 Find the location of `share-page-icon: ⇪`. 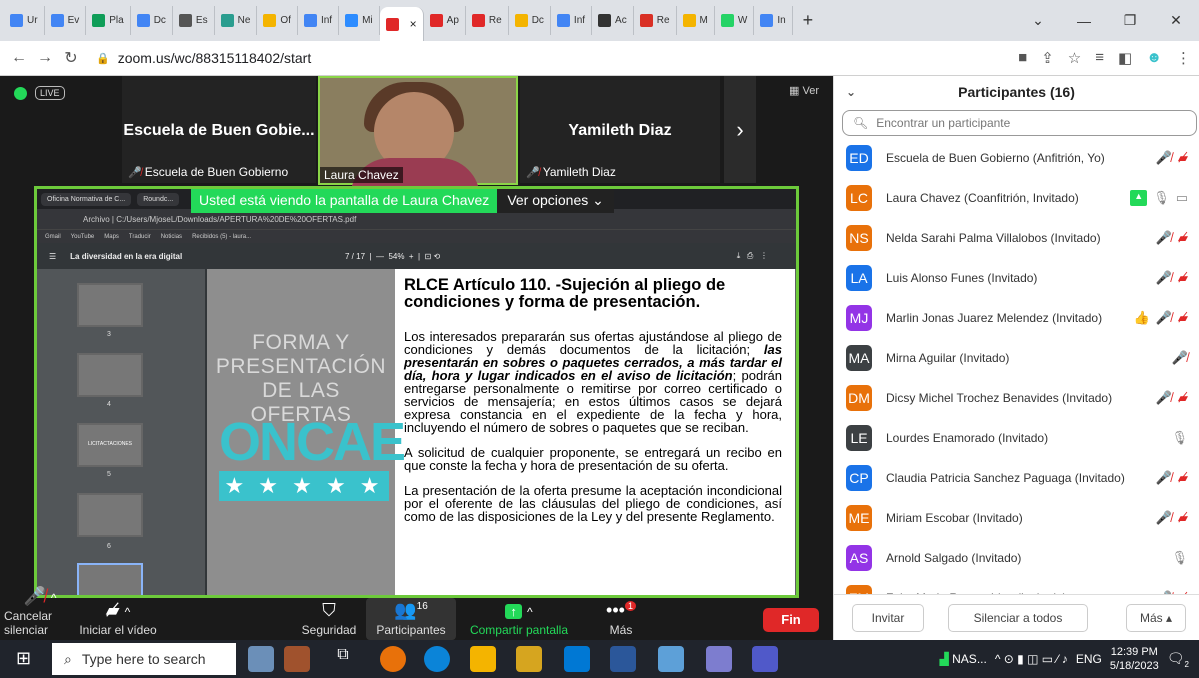

share-page-icon: ⇪ is located at coordinates (1047, 58).